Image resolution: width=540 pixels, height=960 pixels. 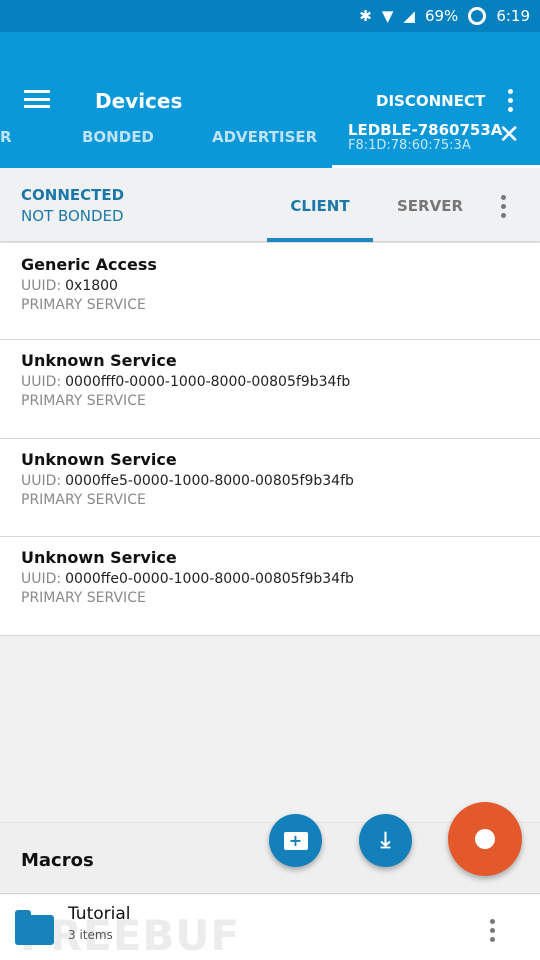 What do you see at coordinates (264, 137) in the screenshot?
I see `tab-advertiser: ADVERTISER` at bounding box center [264, 137].